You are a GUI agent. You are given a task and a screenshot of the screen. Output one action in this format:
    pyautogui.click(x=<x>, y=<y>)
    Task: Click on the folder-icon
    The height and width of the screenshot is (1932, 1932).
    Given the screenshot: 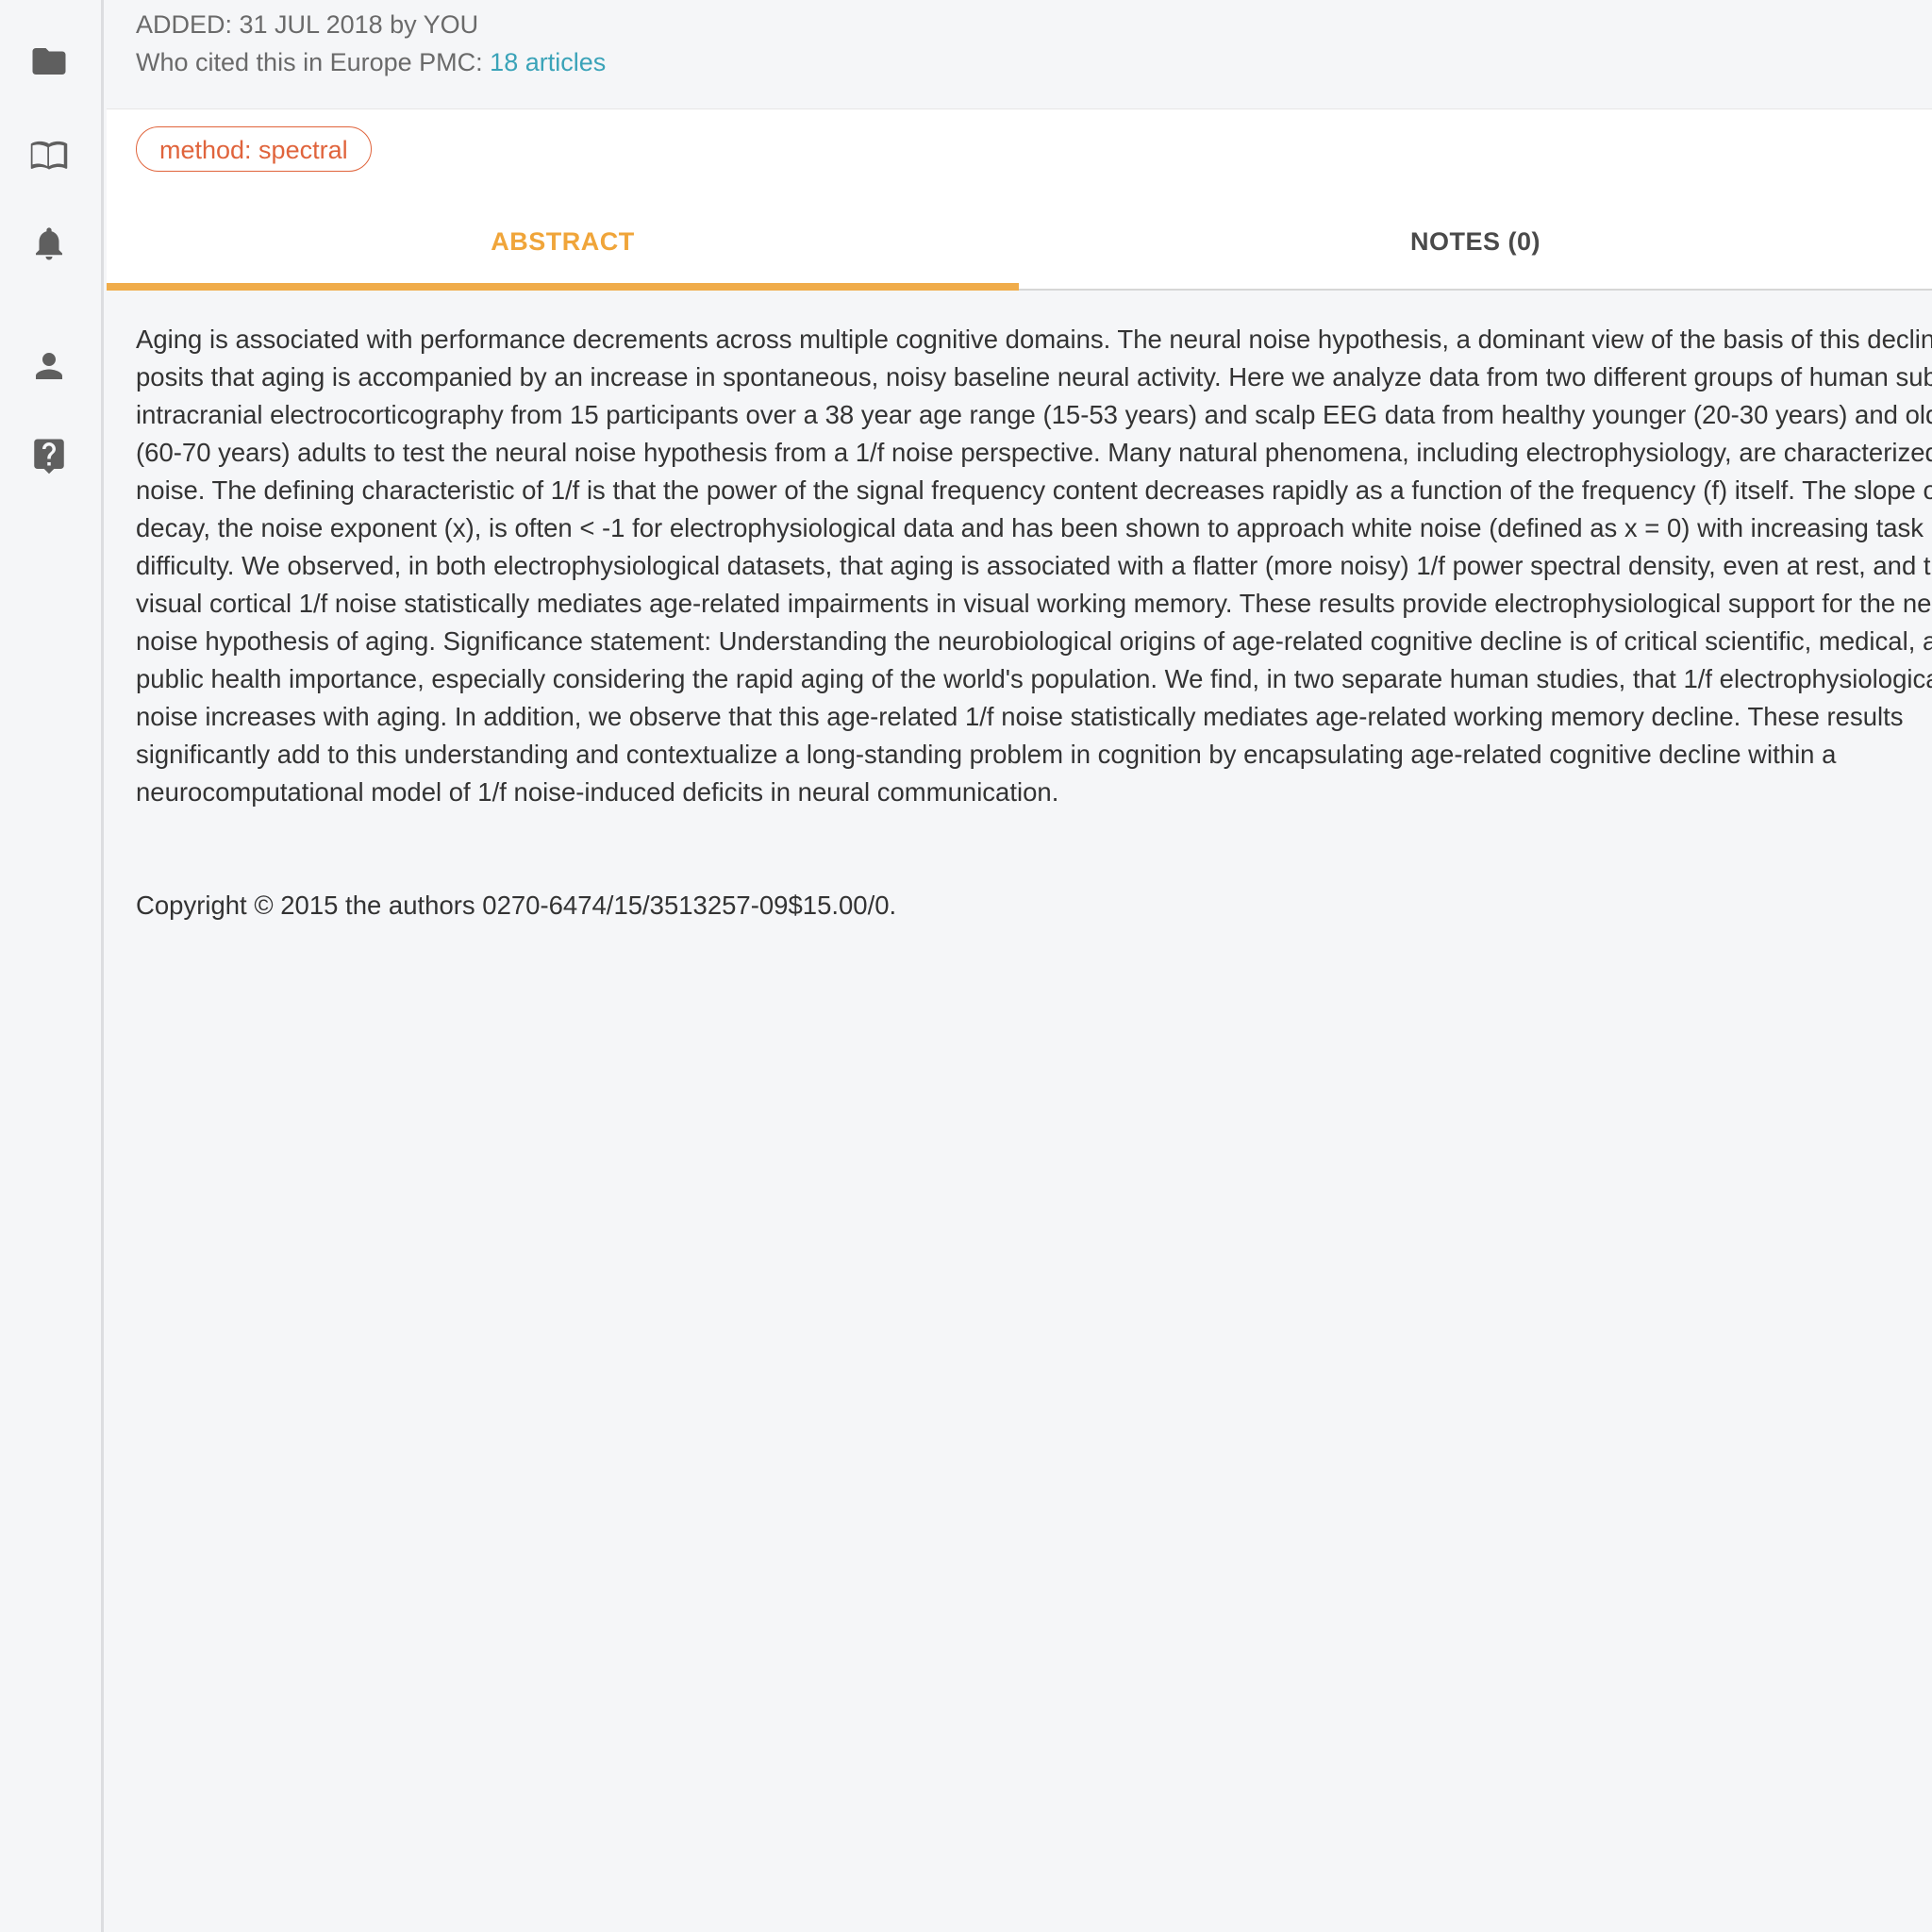 What is the action you would take?
    pyautogui.click(x=49, y=62)
    